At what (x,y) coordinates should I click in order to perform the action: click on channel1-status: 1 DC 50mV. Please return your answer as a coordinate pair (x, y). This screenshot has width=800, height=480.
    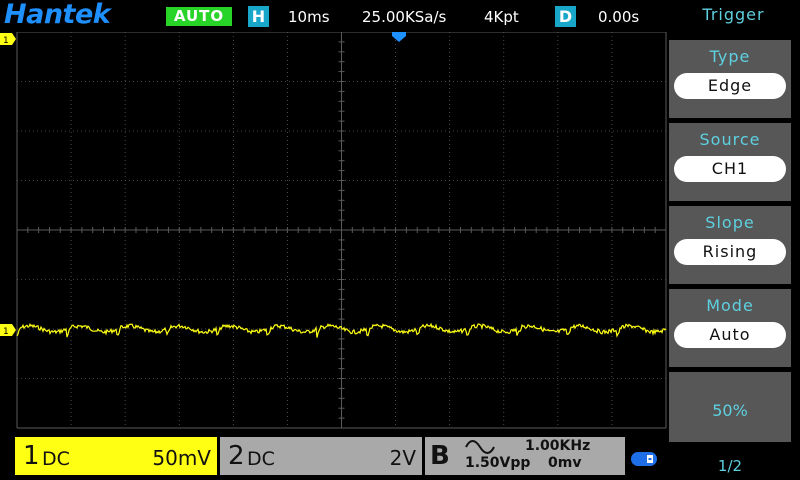
    Looking at the image, I should click on (116, 456).